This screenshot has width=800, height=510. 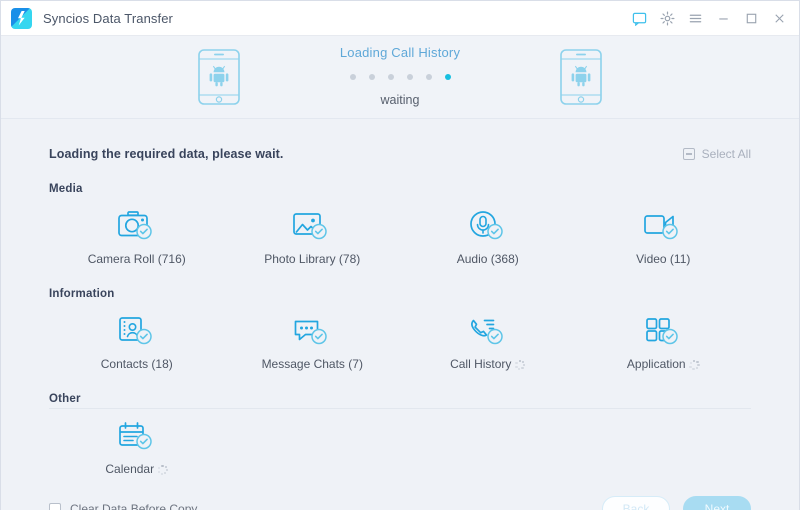 I want to click on loading-hint: Loading the required data, please wait., so click(x=166, y=154).